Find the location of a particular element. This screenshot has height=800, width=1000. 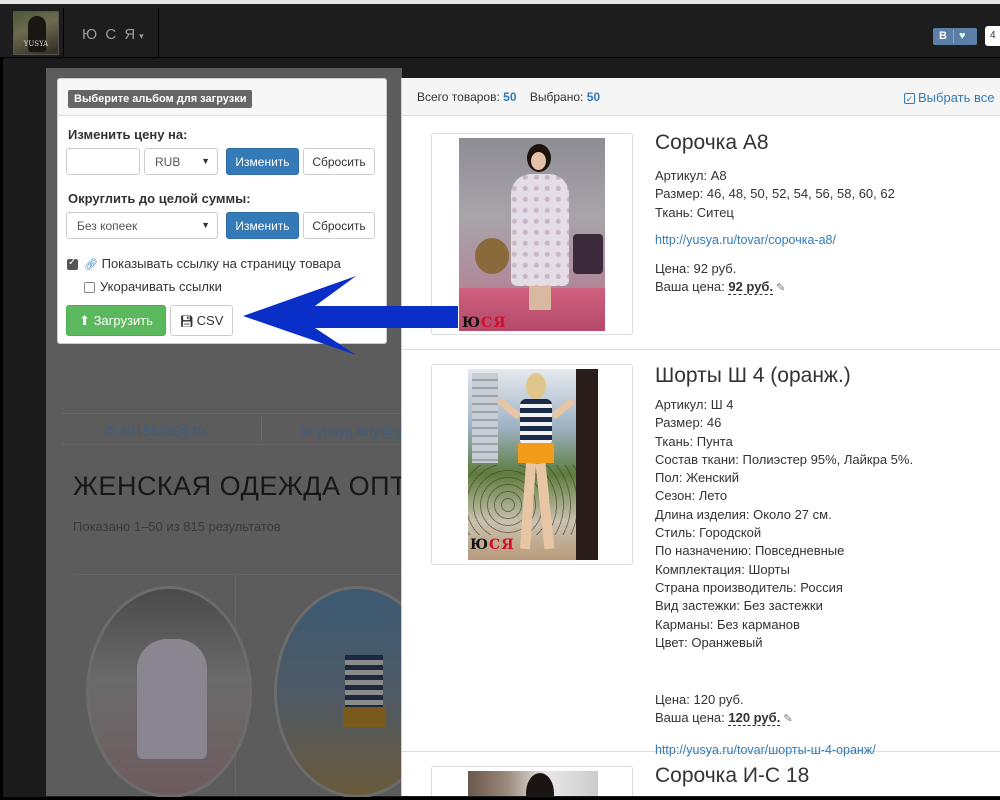

panel-header: Выберите альбом для загрузки is located at coordinates (222, 97).